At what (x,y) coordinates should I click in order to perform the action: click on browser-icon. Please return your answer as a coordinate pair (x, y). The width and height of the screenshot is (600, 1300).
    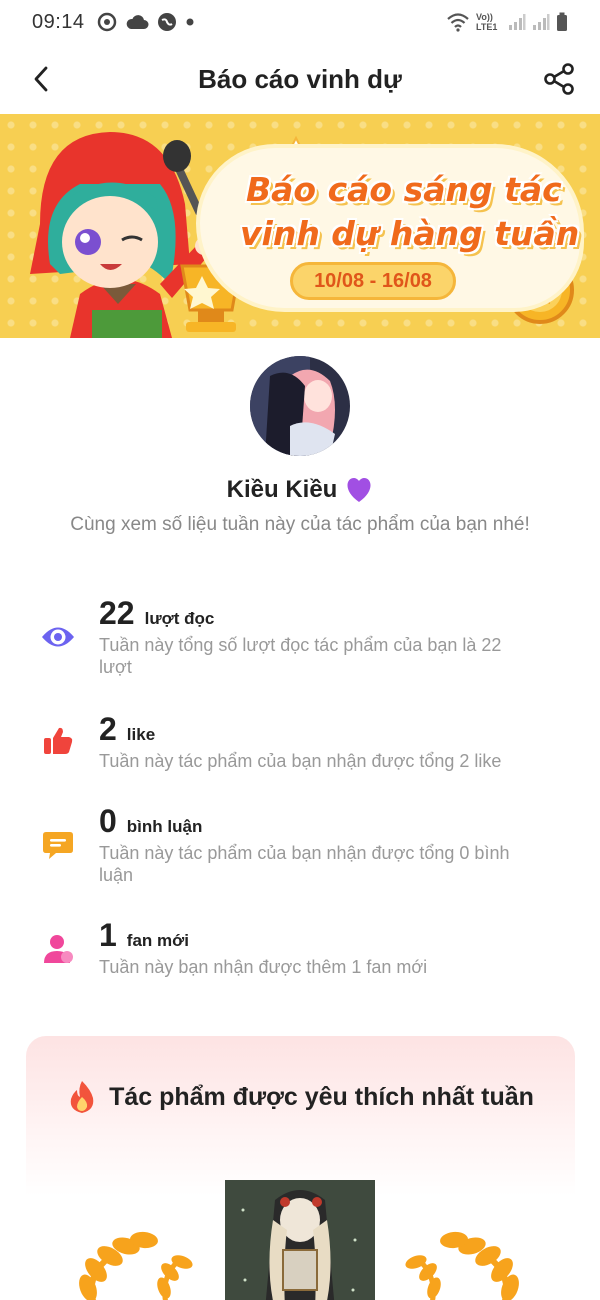
    Looking at the image, I should click on (166, 22).